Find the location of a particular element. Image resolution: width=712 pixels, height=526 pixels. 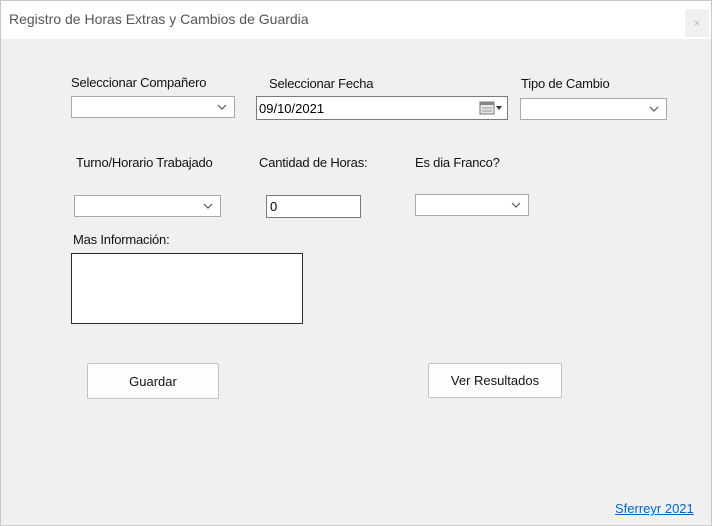

horas-input: 0 is located at coordinates (313, 206).